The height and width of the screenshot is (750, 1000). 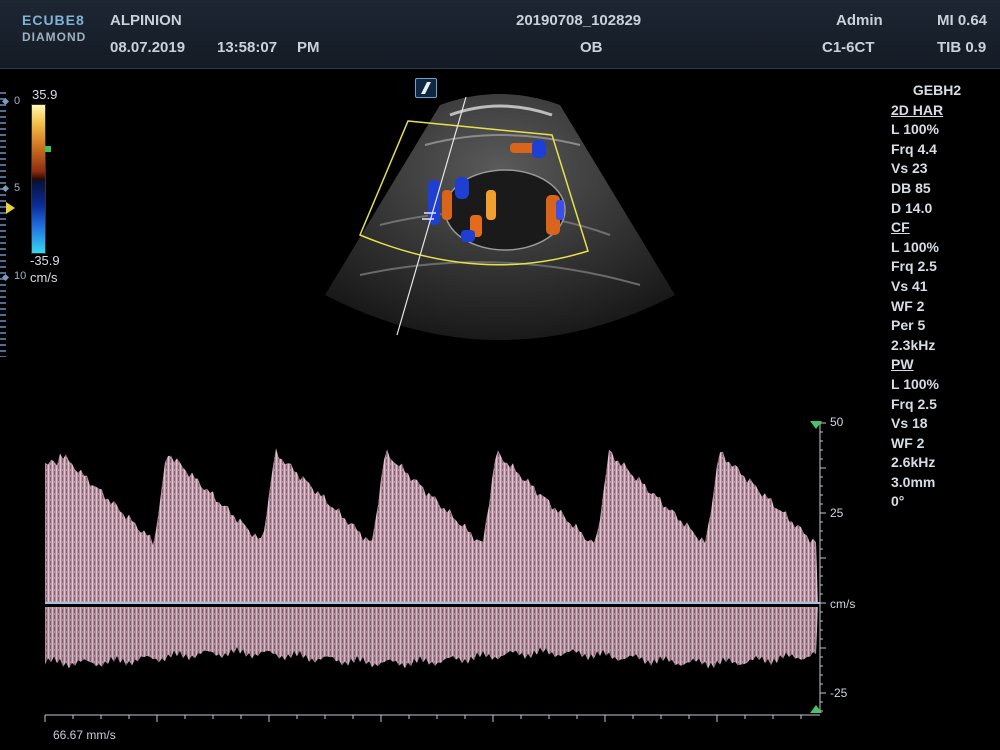 What do you see at coordinates (915, 383) in the screenshot?
I see `params-pw-item: L 100%` at bounding box center [915, 383].